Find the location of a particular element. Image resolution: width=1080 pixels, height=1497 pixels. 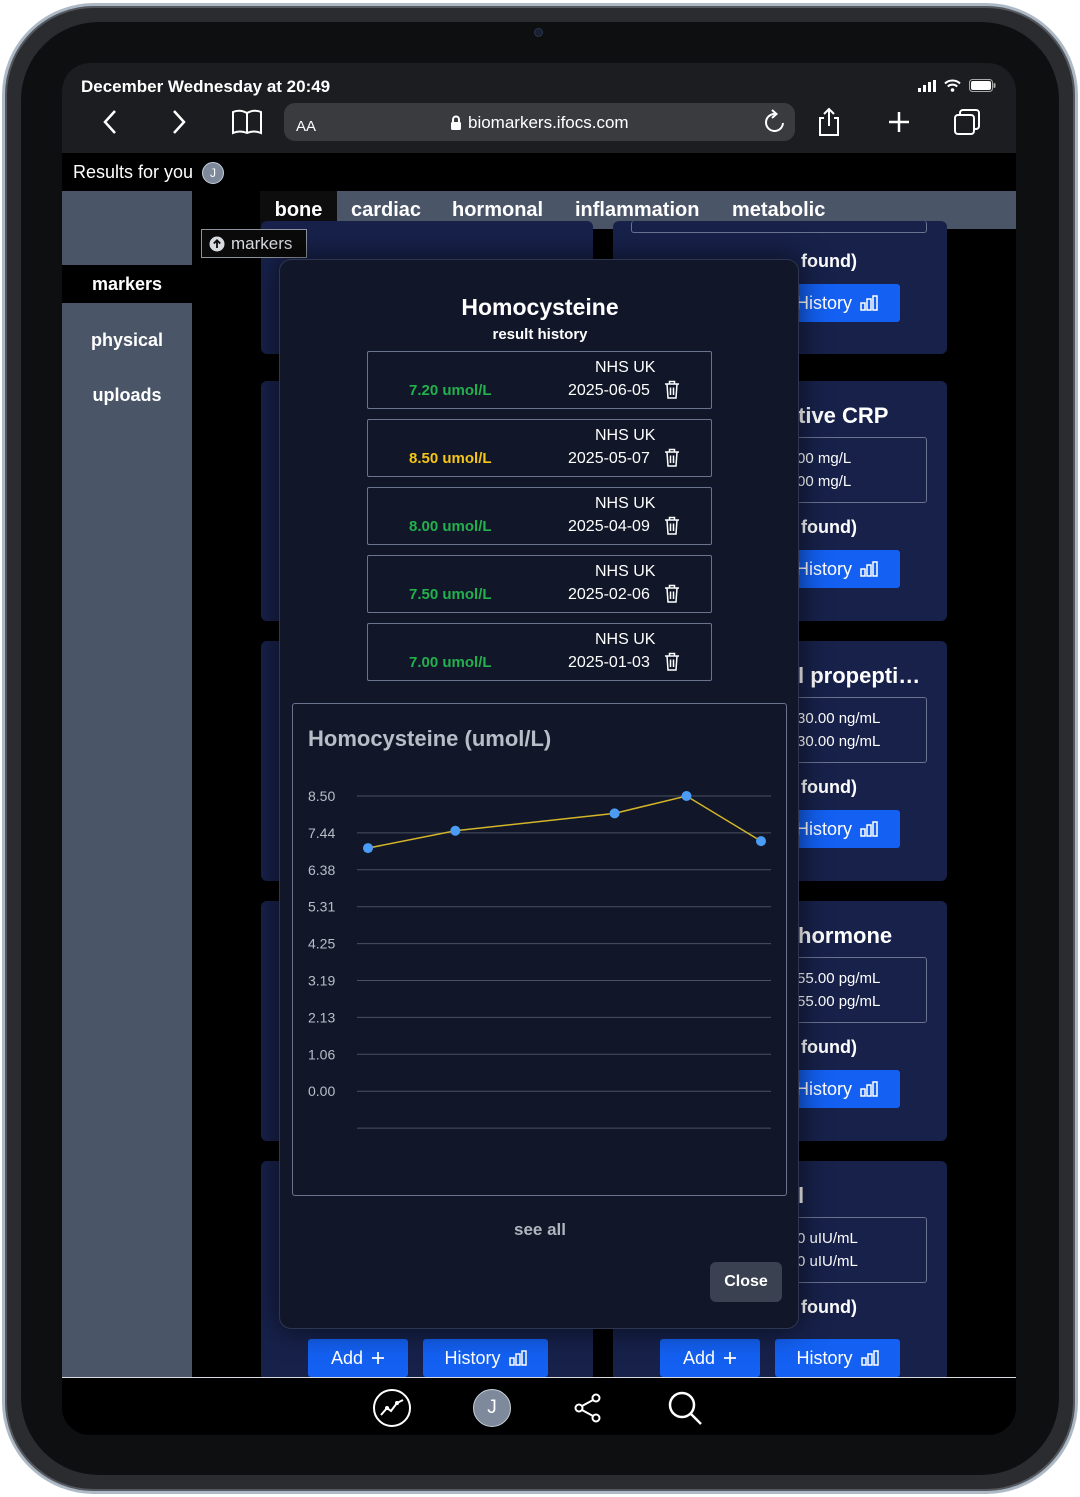

share-icon is located at coordinates (829, 121).